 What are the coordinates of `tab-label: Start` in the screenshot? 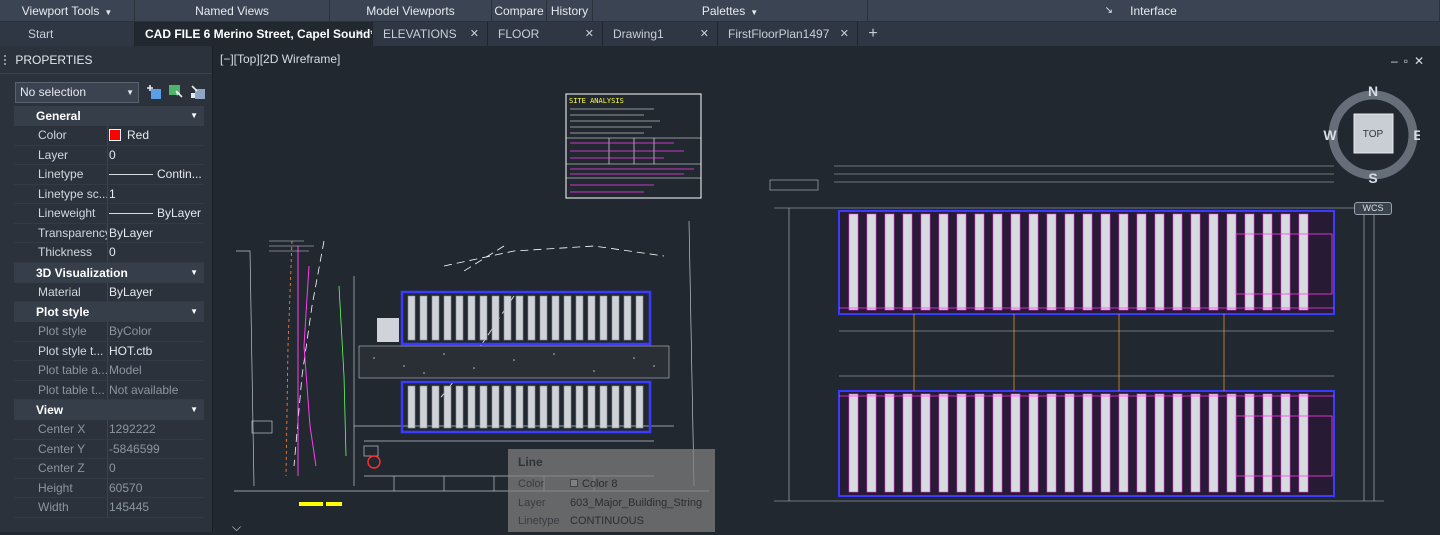 It's located at (41, 34).